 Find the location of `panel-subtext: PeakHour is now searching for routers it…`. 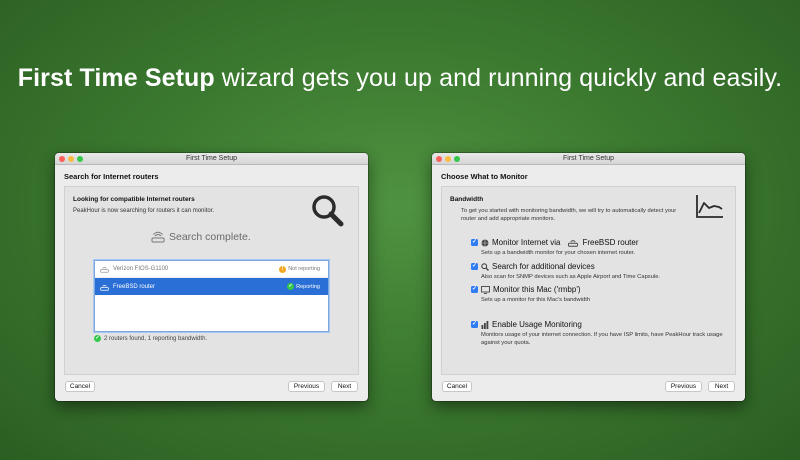

panel-subtext: PeakHour is now searching for routers it… is located at coordinates (144, 211).